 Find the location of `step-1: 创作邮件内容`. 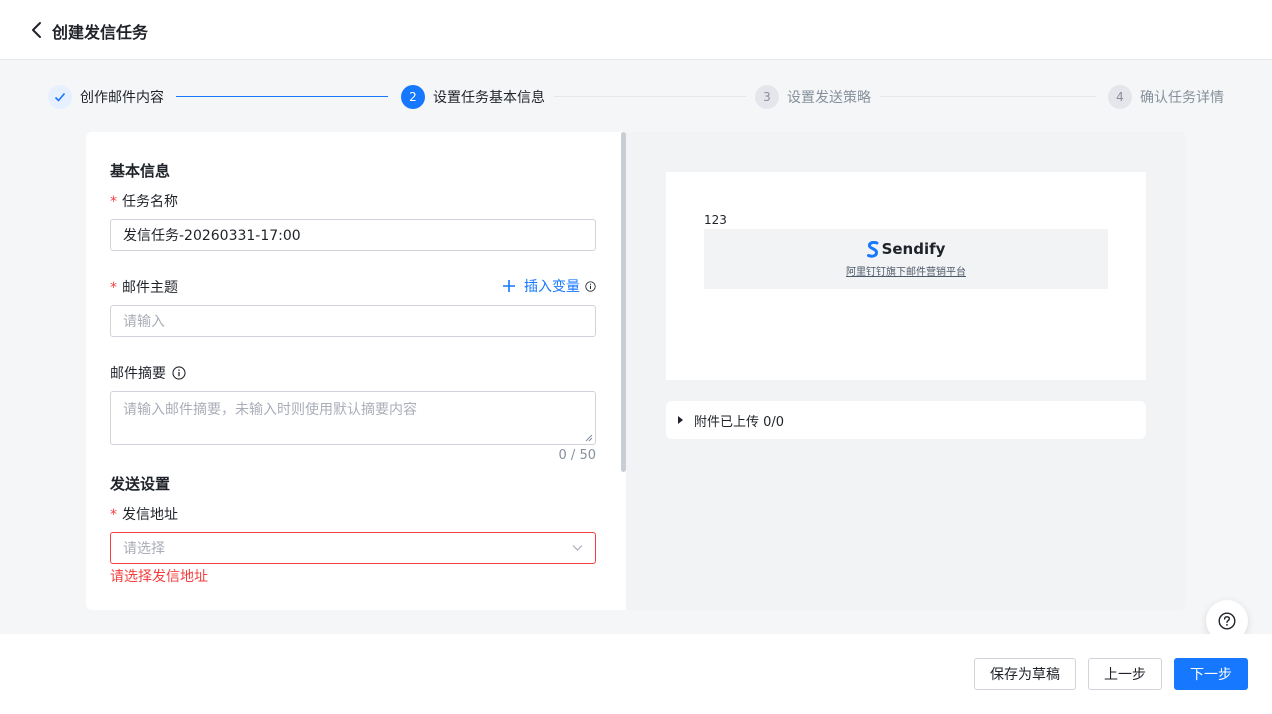

step-1: 创作邮件内容 is located at coordinates (106, 97).